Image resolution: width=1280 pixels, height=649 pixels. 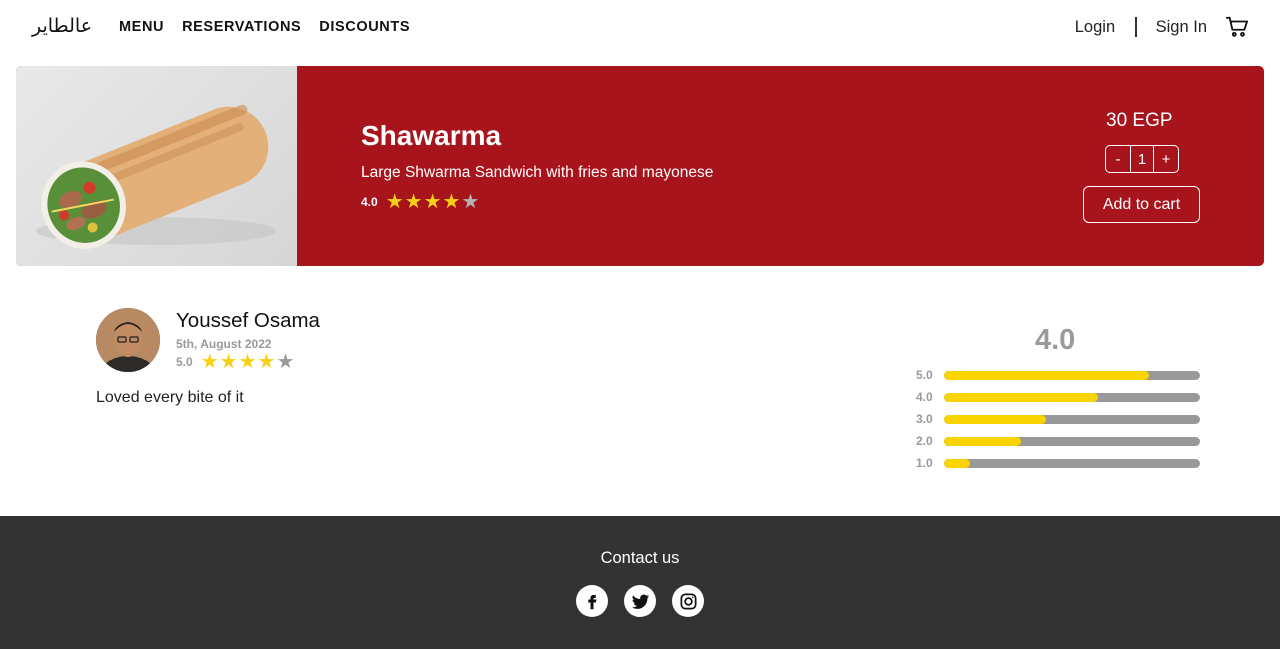 What do you see at coordinates (184, 362) in the screenshot?
I see `review-rating-value: 5.0` at bounding box center [184, 362].